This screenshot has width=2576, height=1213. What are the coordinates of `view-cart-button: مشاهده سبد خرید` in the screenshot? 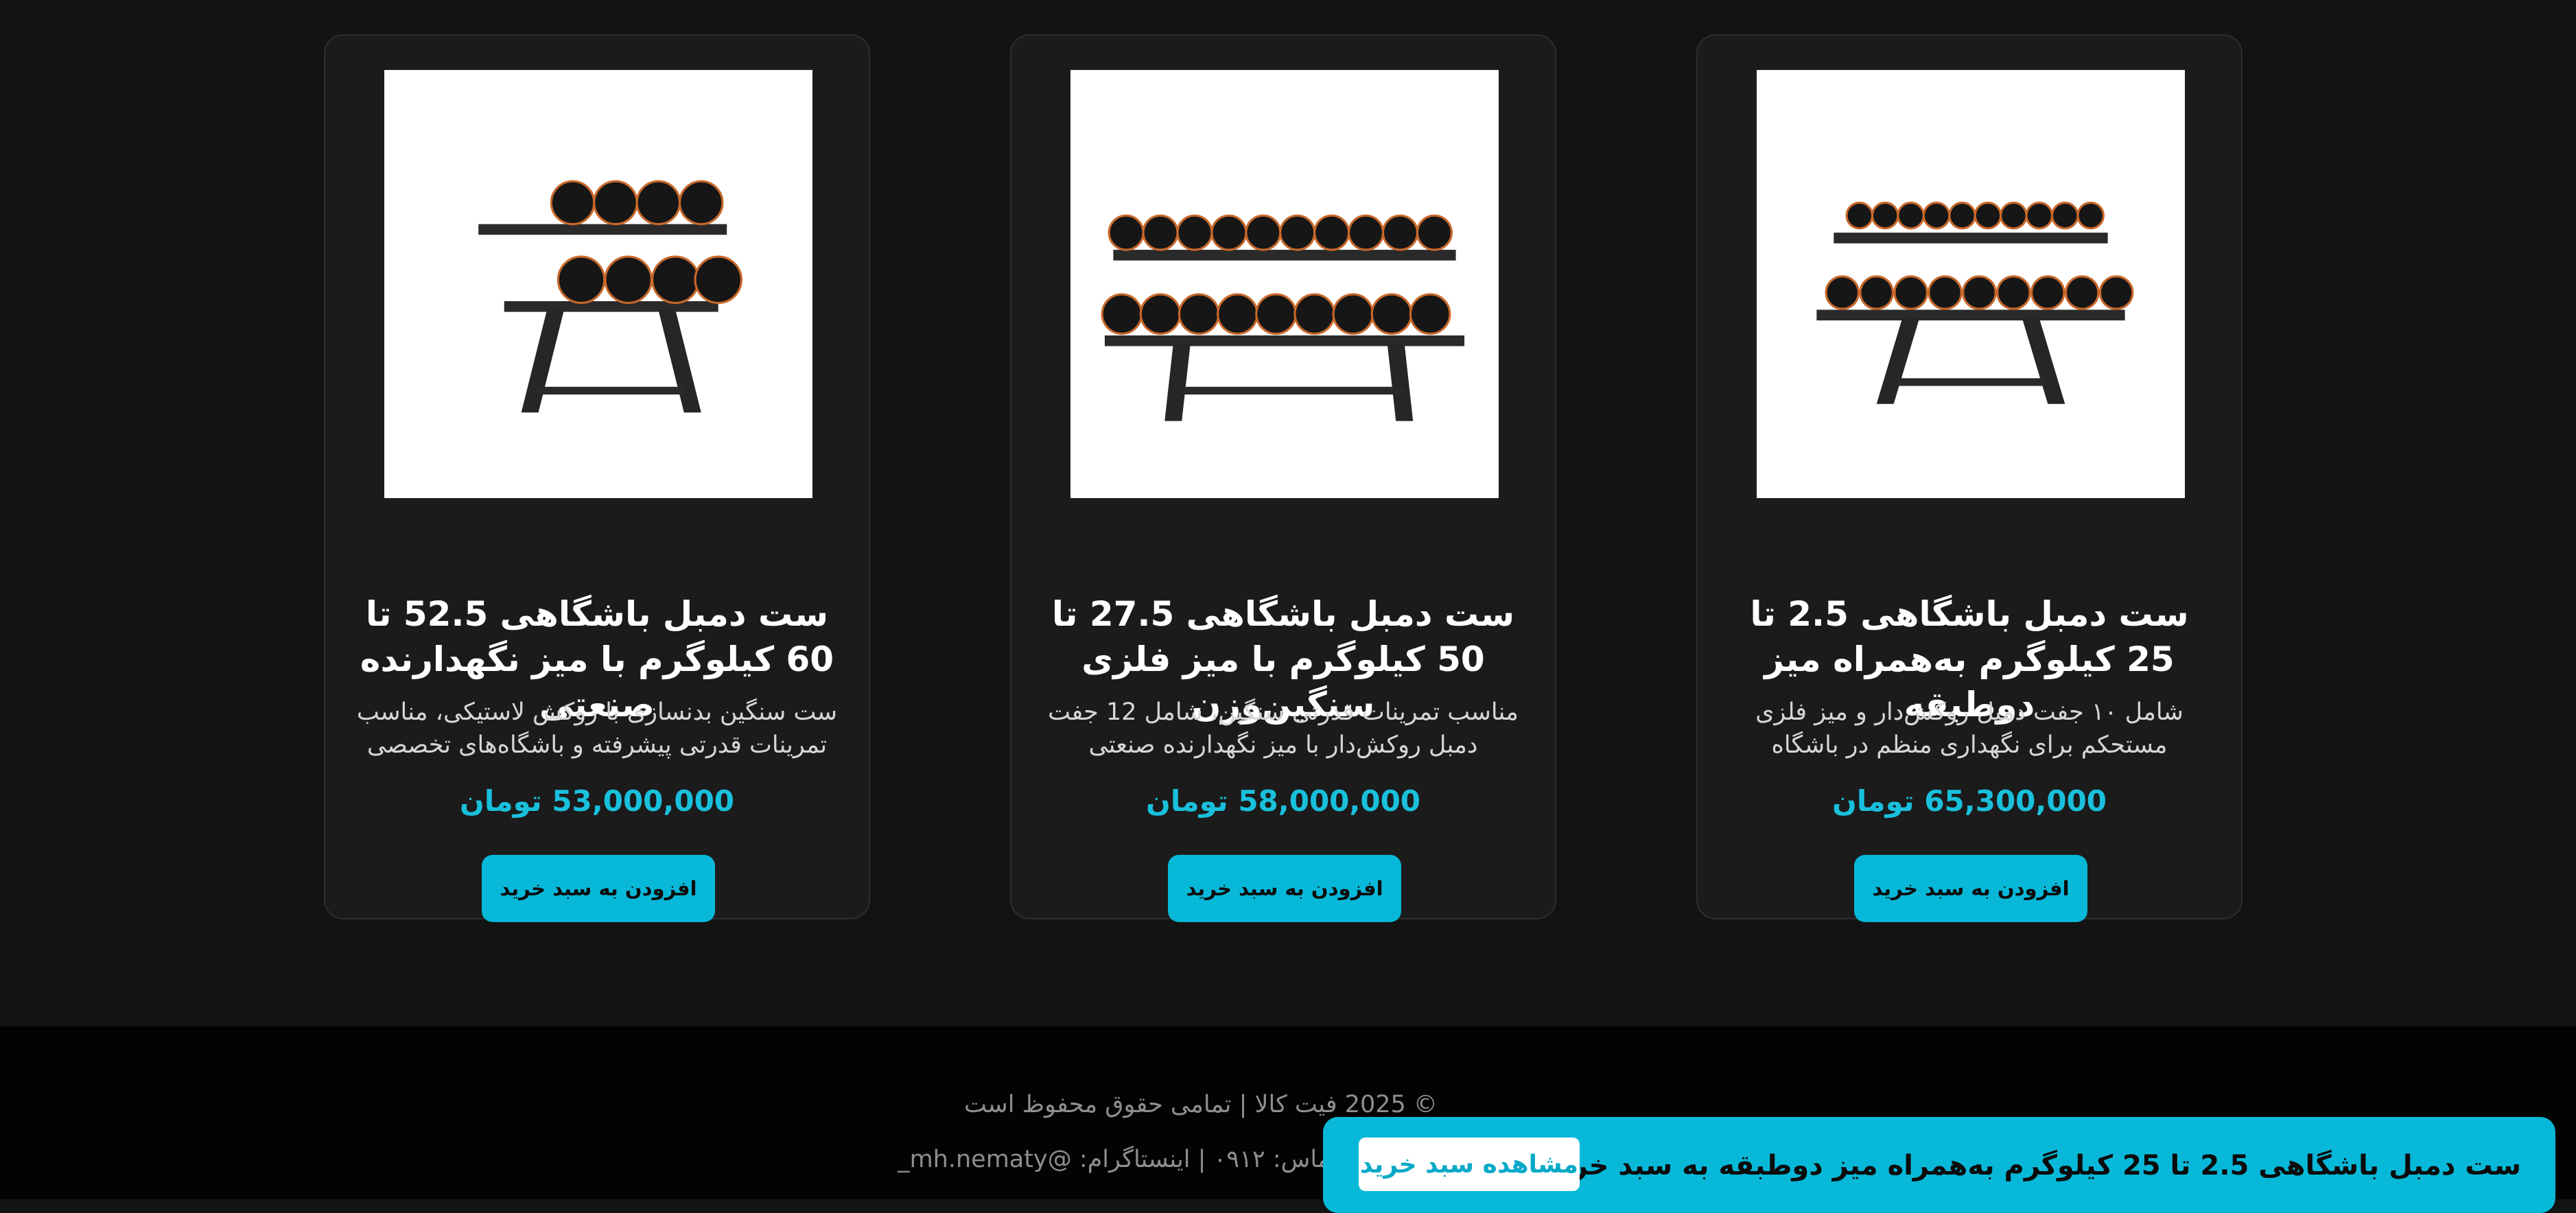 It's located at (1469, 1164).